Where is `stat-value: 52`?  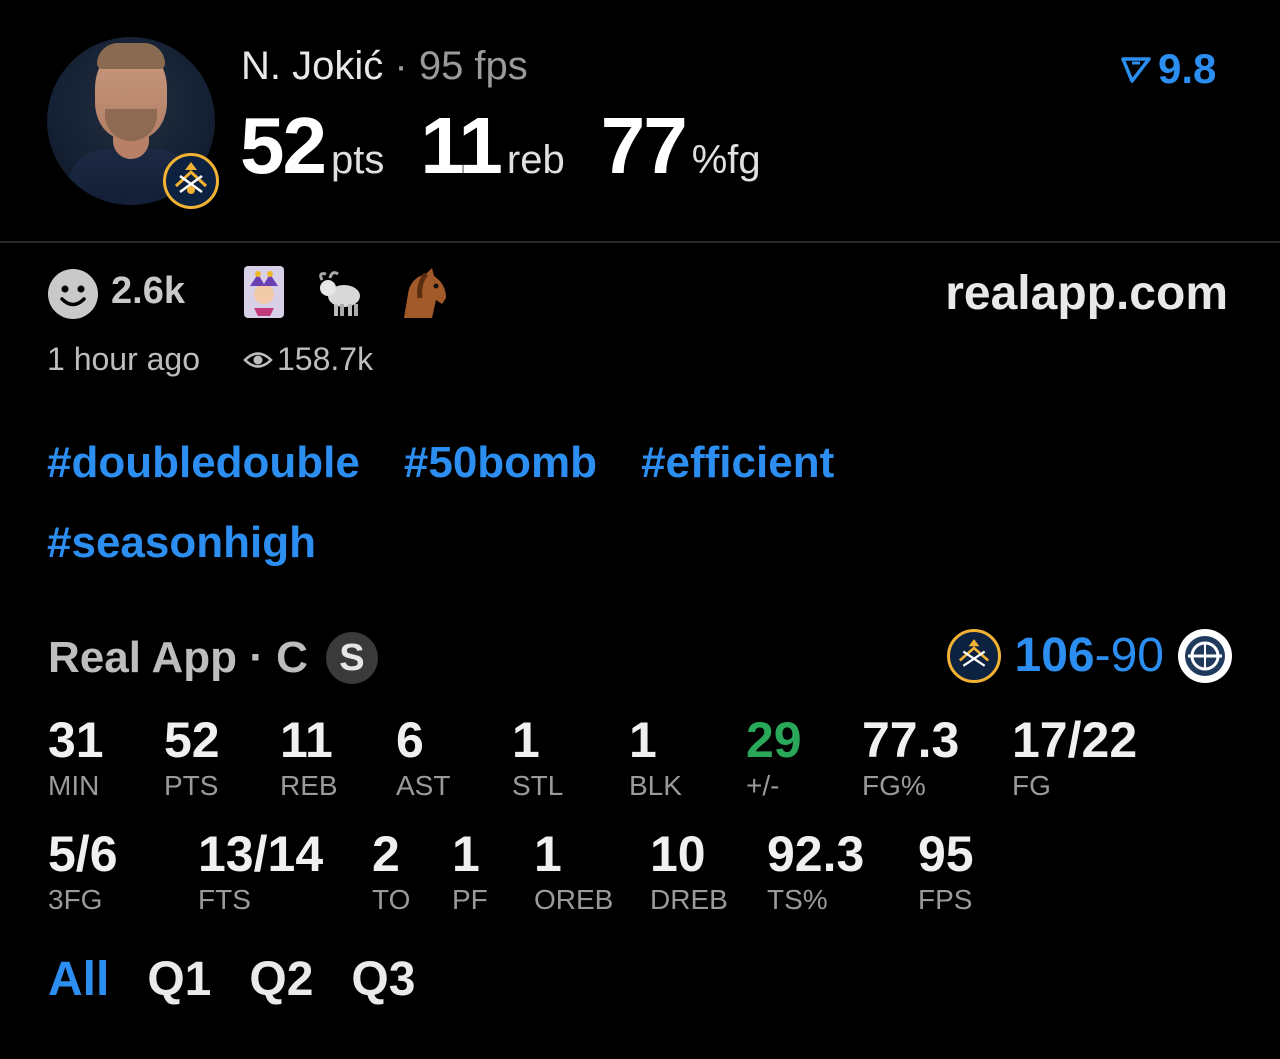
stat-value: 52 is located at coordinates (192, 740).